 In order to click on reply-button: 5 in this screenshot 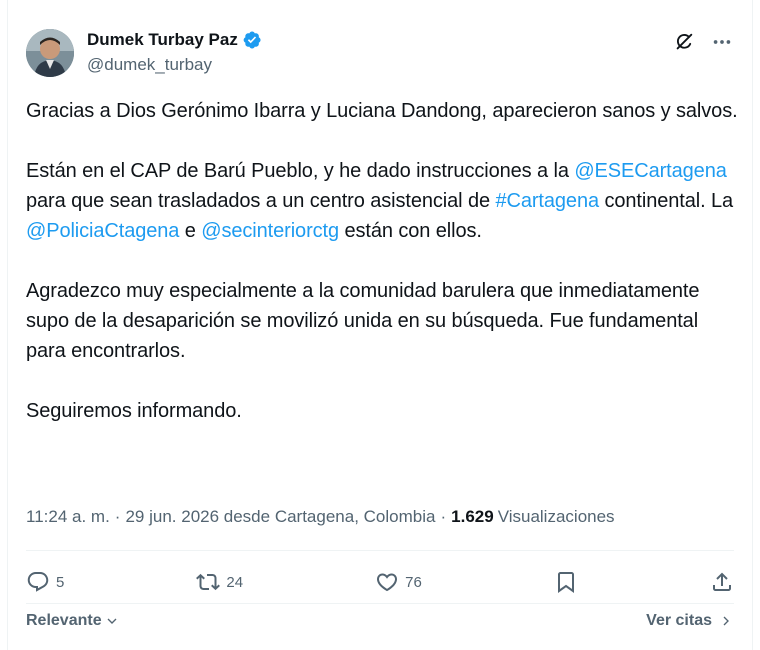, I will do `click(45, 582)`.